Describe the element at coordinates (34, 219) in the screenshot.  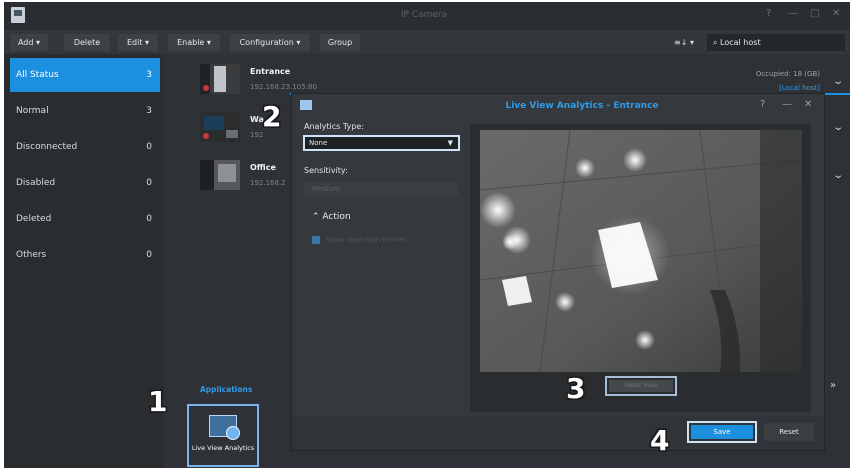
I see `sidebar-item-label: Deleted` at that location.